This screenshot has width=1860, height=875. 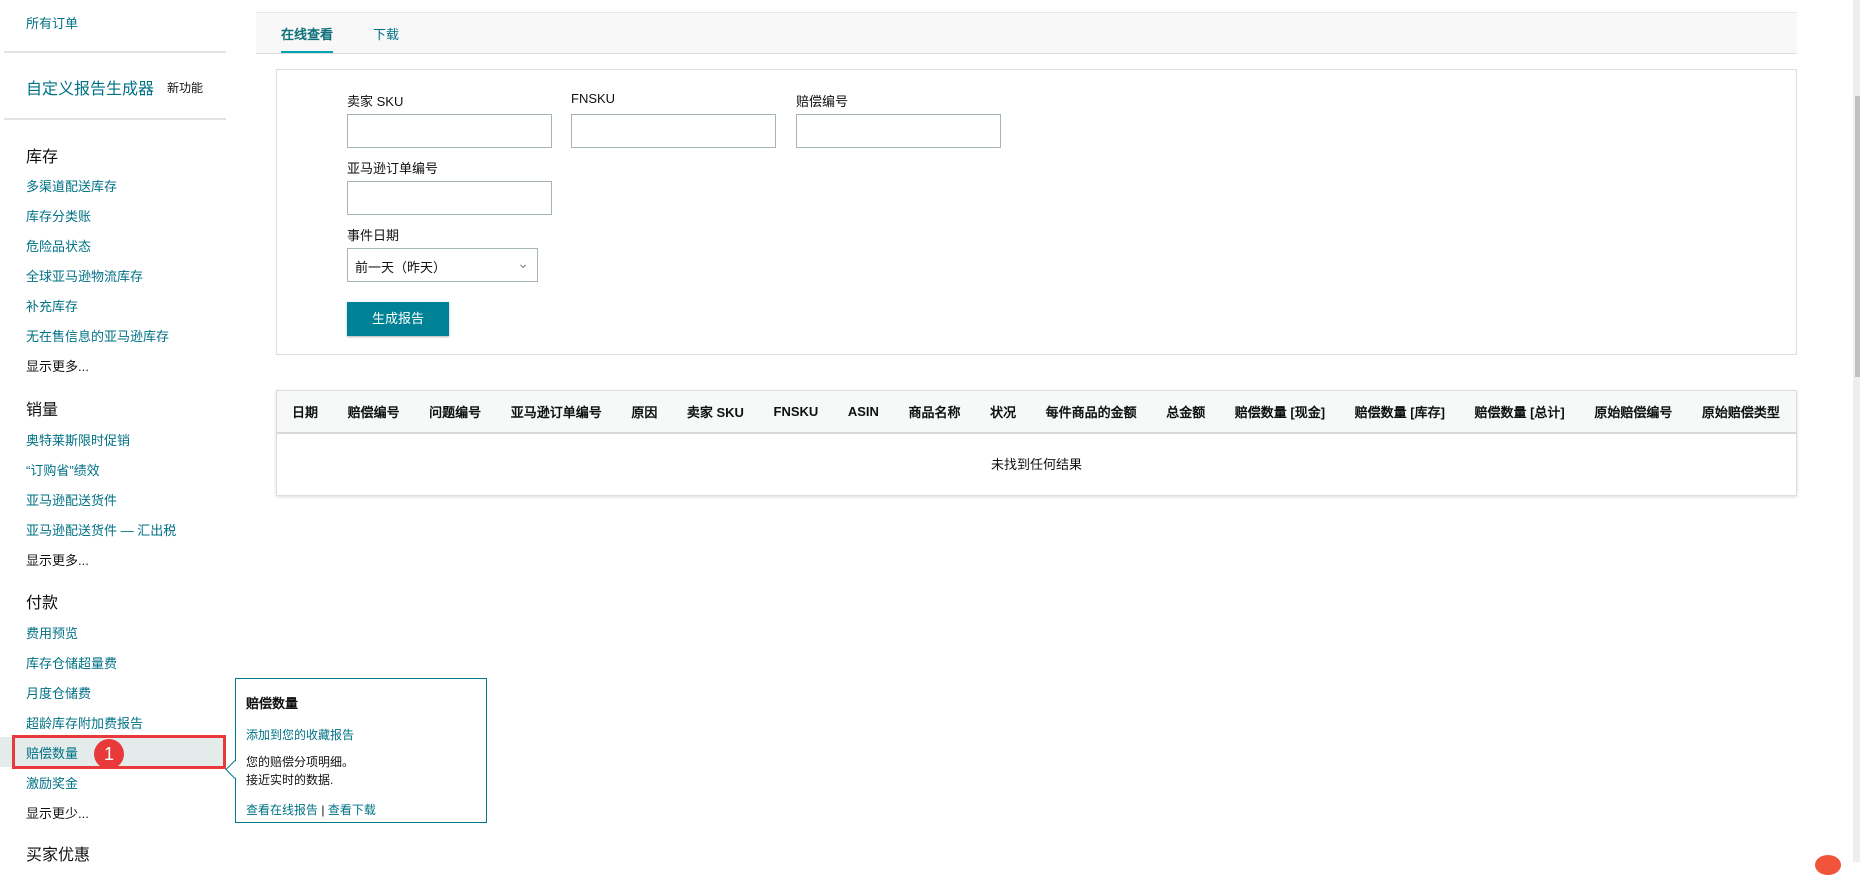 I want to click on generate-report-button: 生成报告, so click(x=398, y=319).